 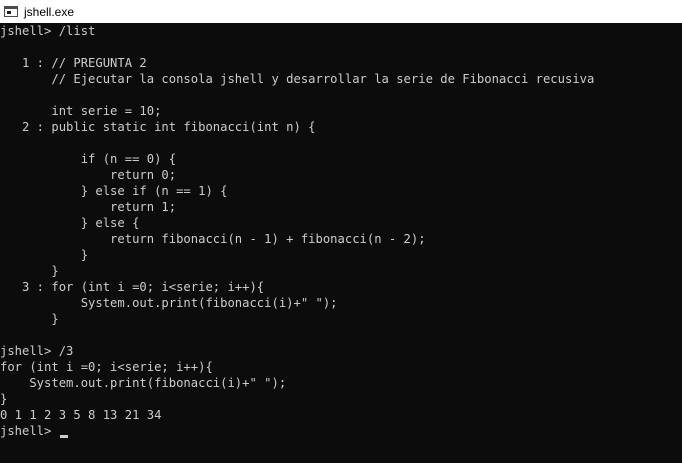 I want to click on prompt-text: jshell>, so click(x=29, y=431).